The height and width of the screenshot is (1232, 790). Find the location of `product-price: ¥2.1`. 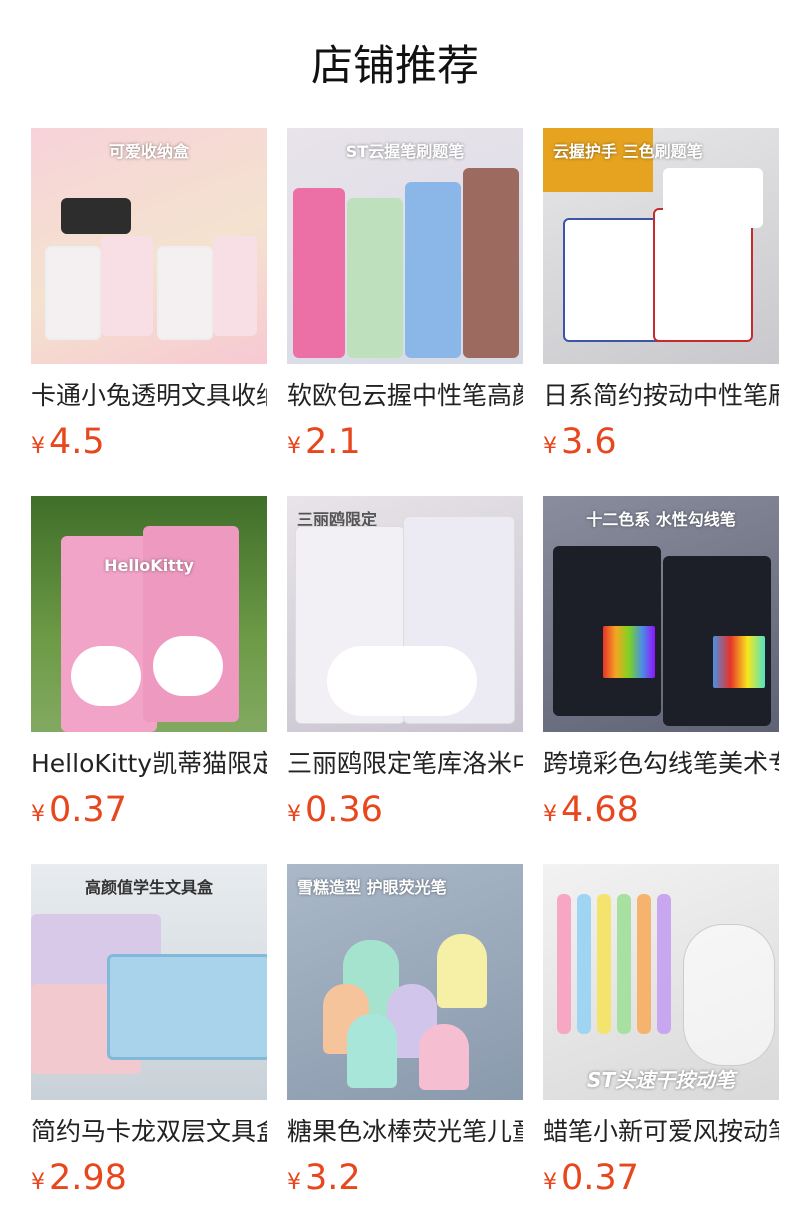

product-price: ¥2.1 is located at coordinates (405, 445).